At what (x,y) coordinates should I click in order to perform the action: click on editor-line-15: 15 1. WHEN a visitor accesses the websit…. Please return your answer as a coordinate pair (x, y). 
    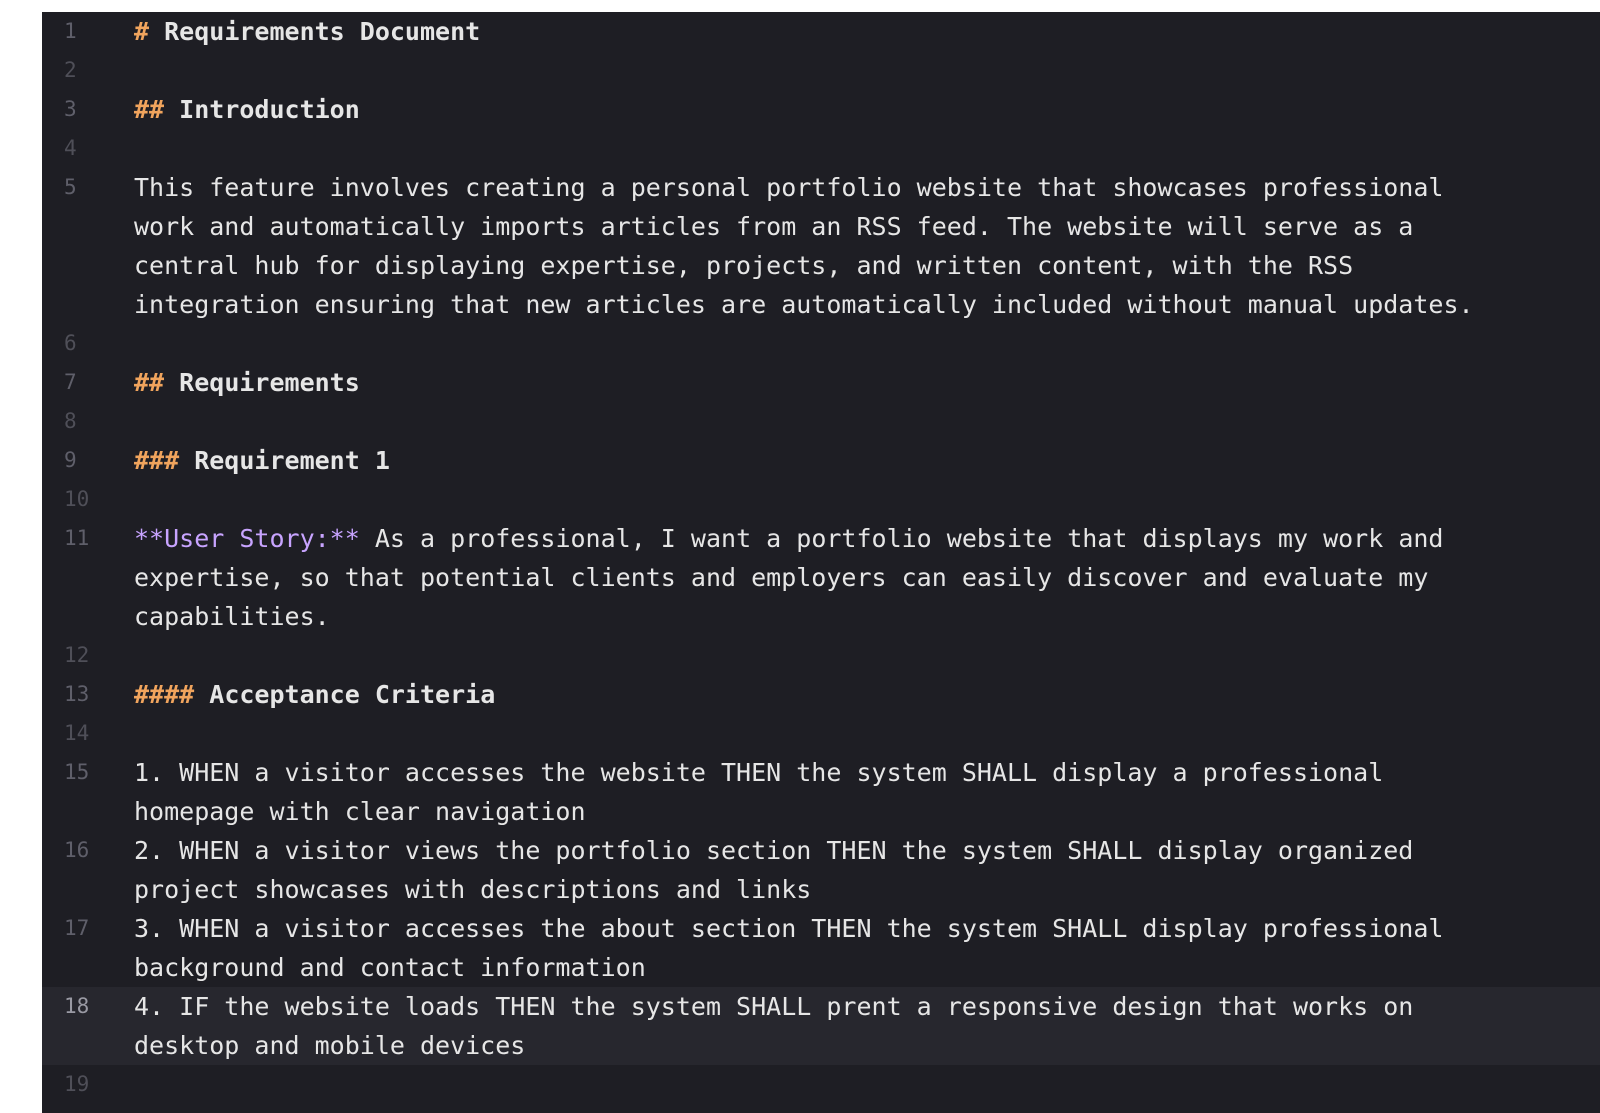
    Looking at the image, I should click on (821, 792).